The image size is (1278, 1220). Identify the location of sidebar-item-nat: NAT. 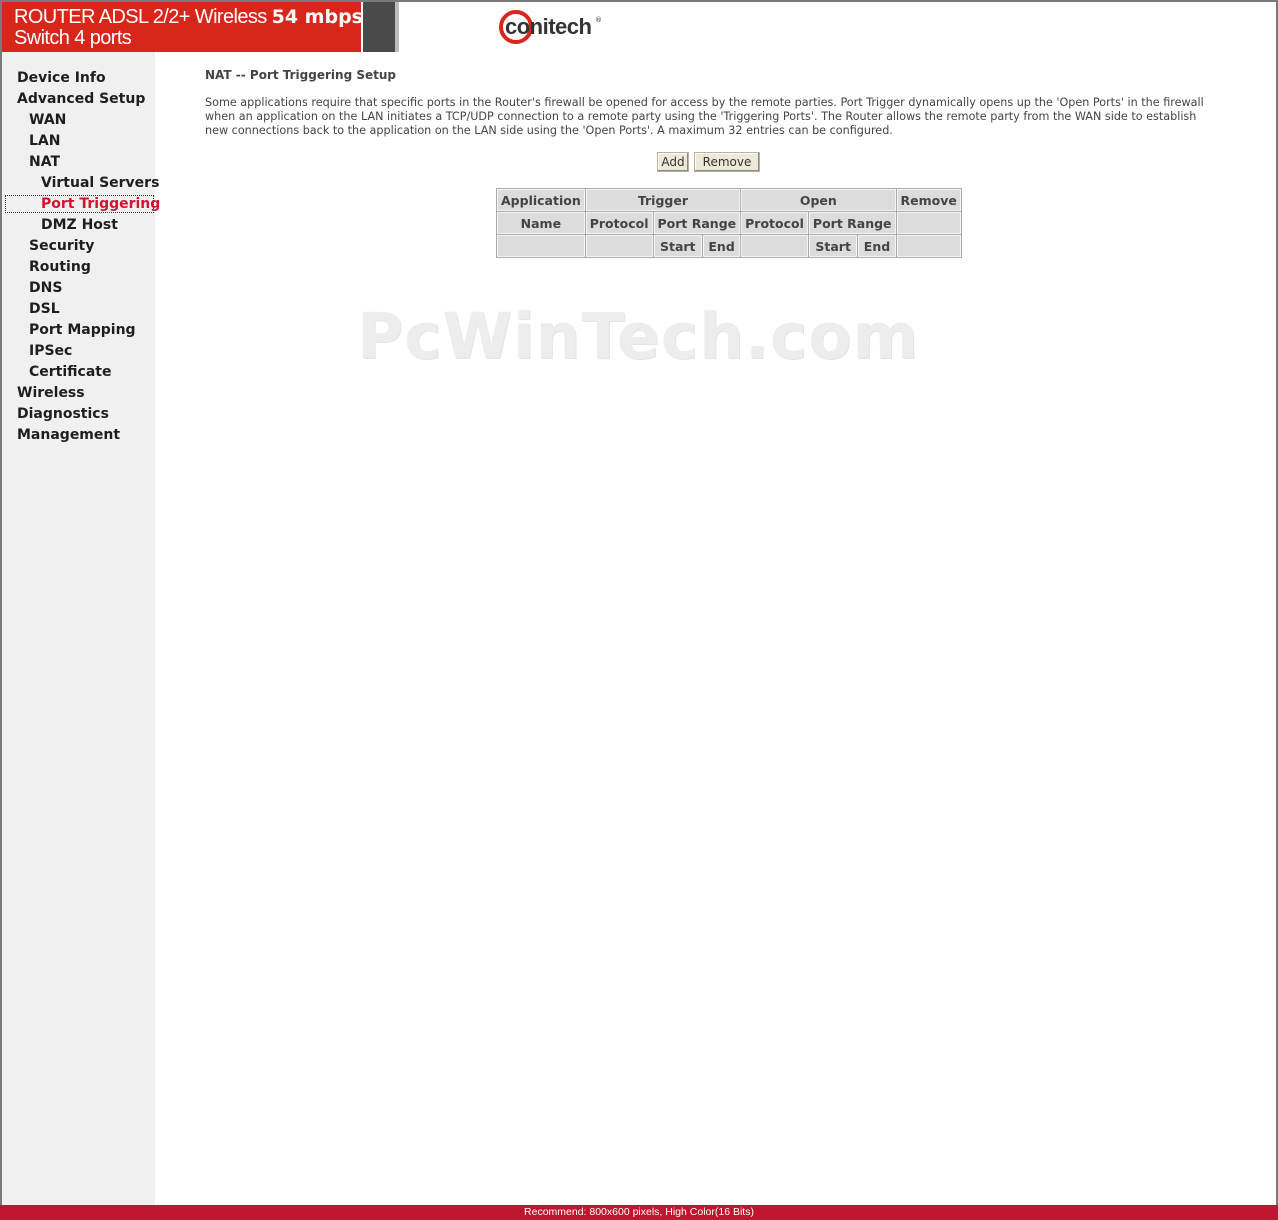
(78, 162).